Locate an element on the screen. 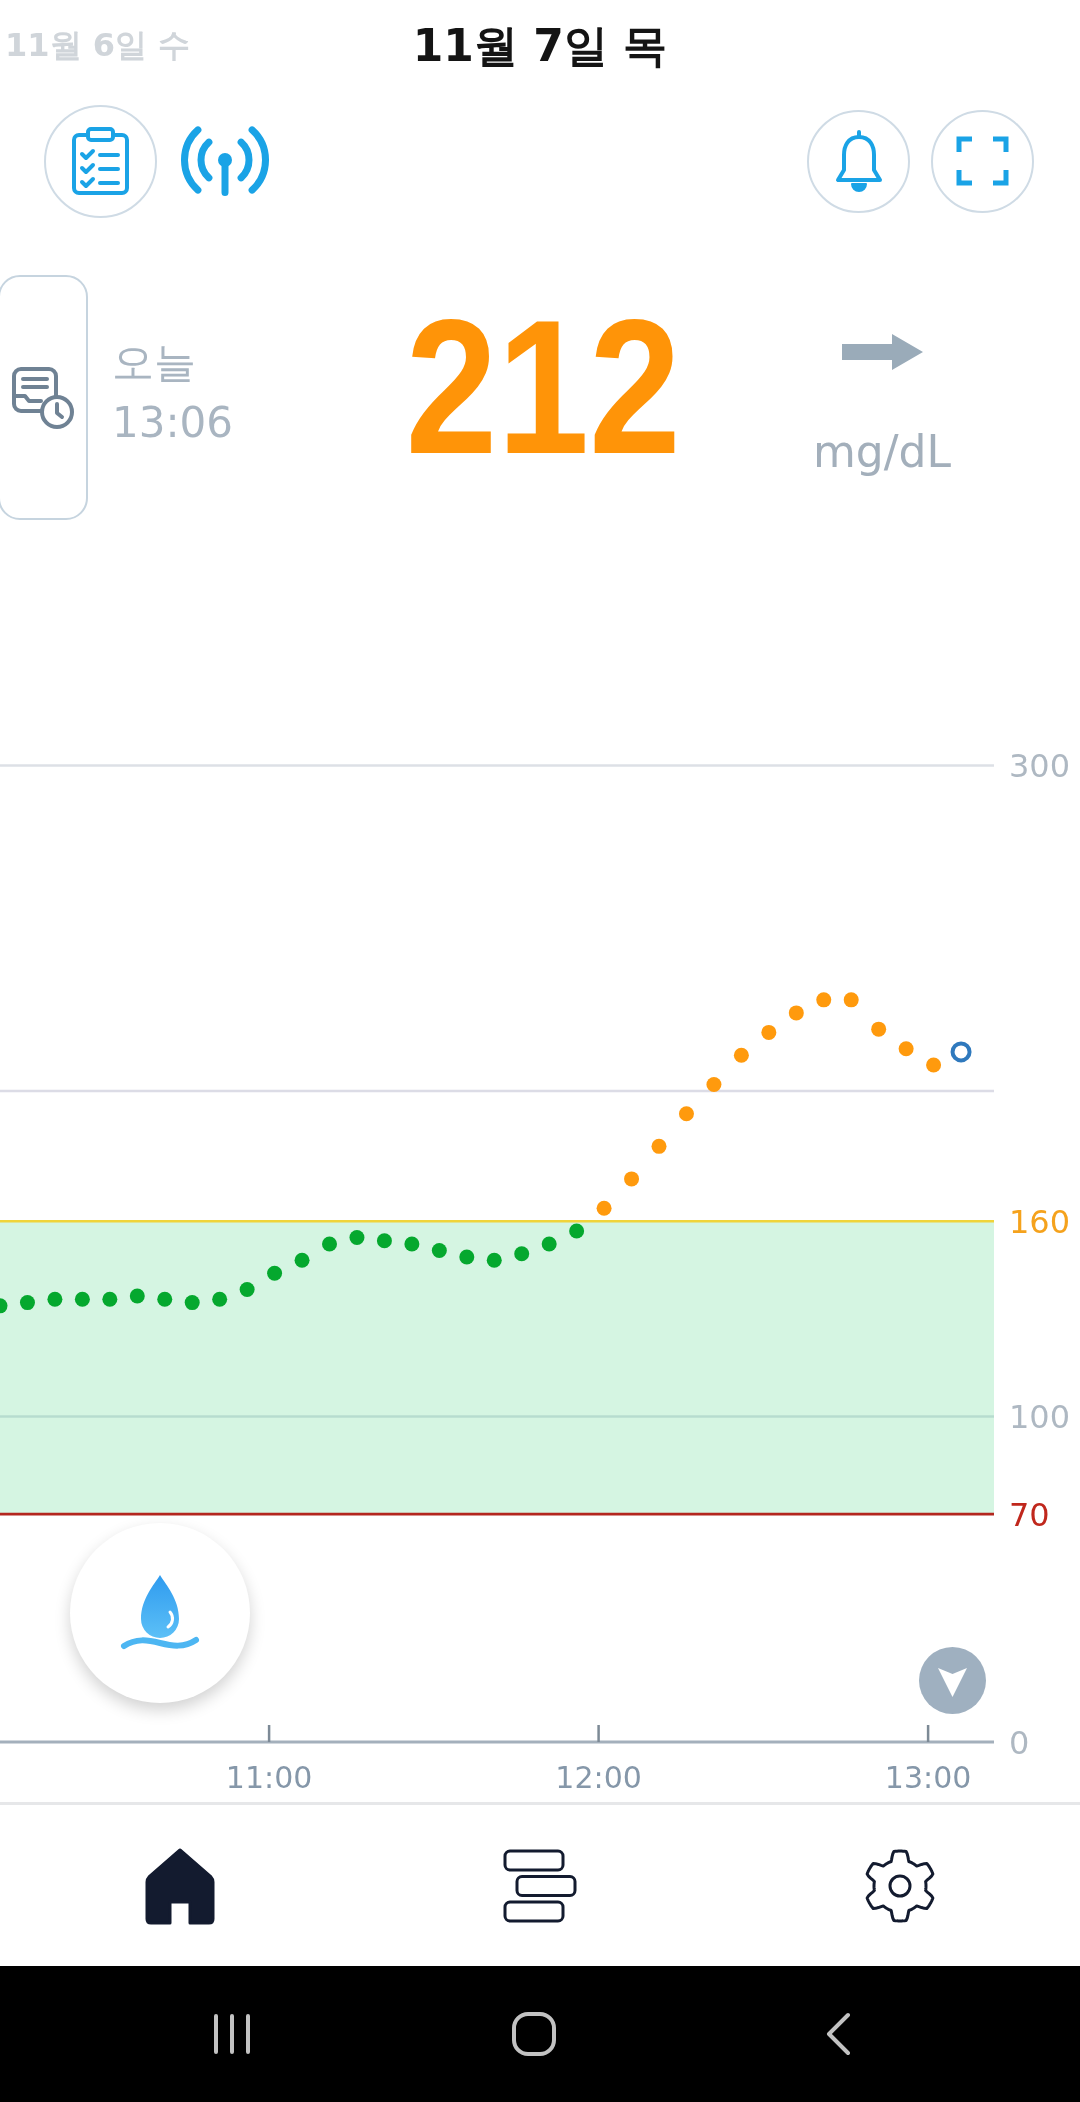  right-arrow-icon is located at coordinates (882, 352).